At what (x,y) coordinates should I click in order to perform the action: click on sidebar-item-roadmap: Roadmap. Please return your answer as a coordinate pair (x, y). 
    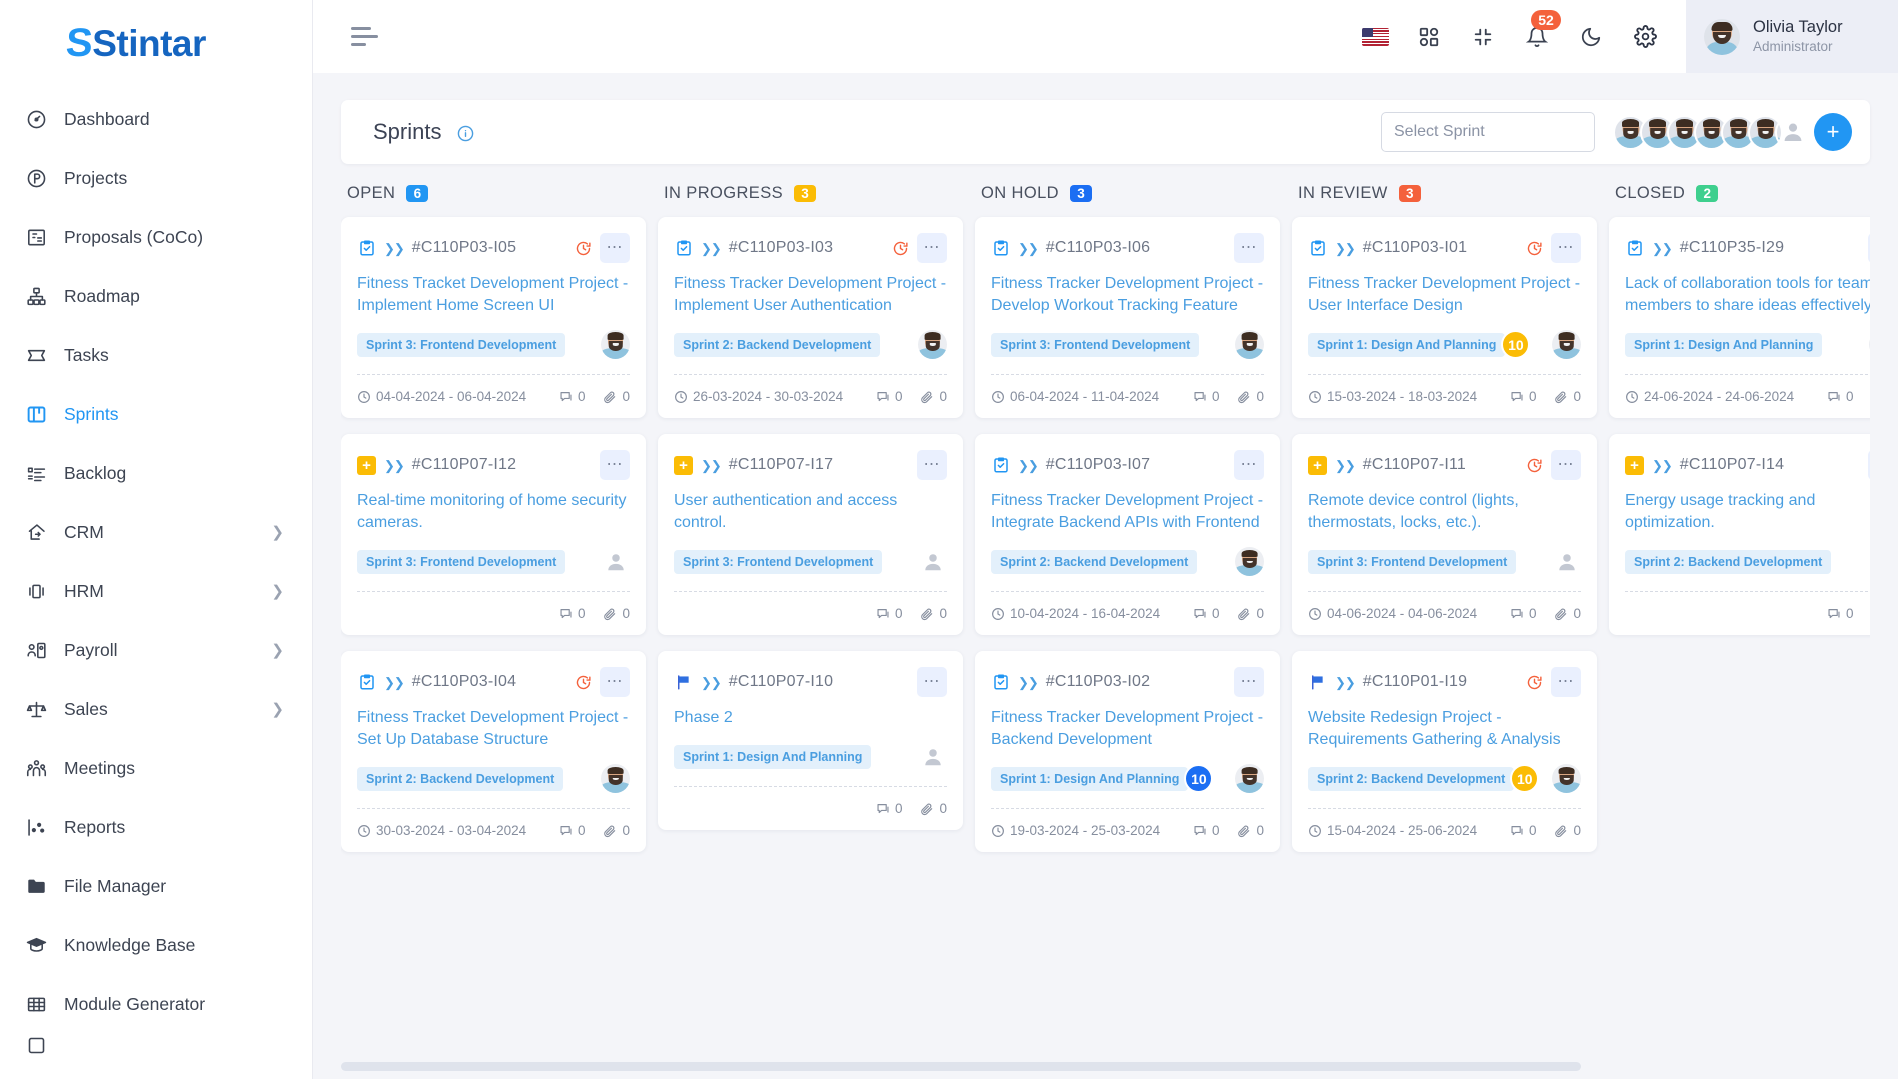
    Looking at the image, I should click on (156, 296).